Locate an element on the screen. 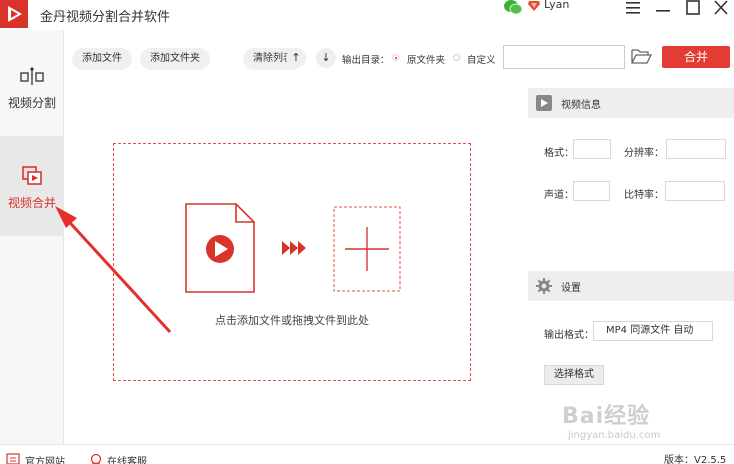 This screenshot has height=464, width=734. sidebar: 视频分割 视频合并 is located at coordinates (32, 237).